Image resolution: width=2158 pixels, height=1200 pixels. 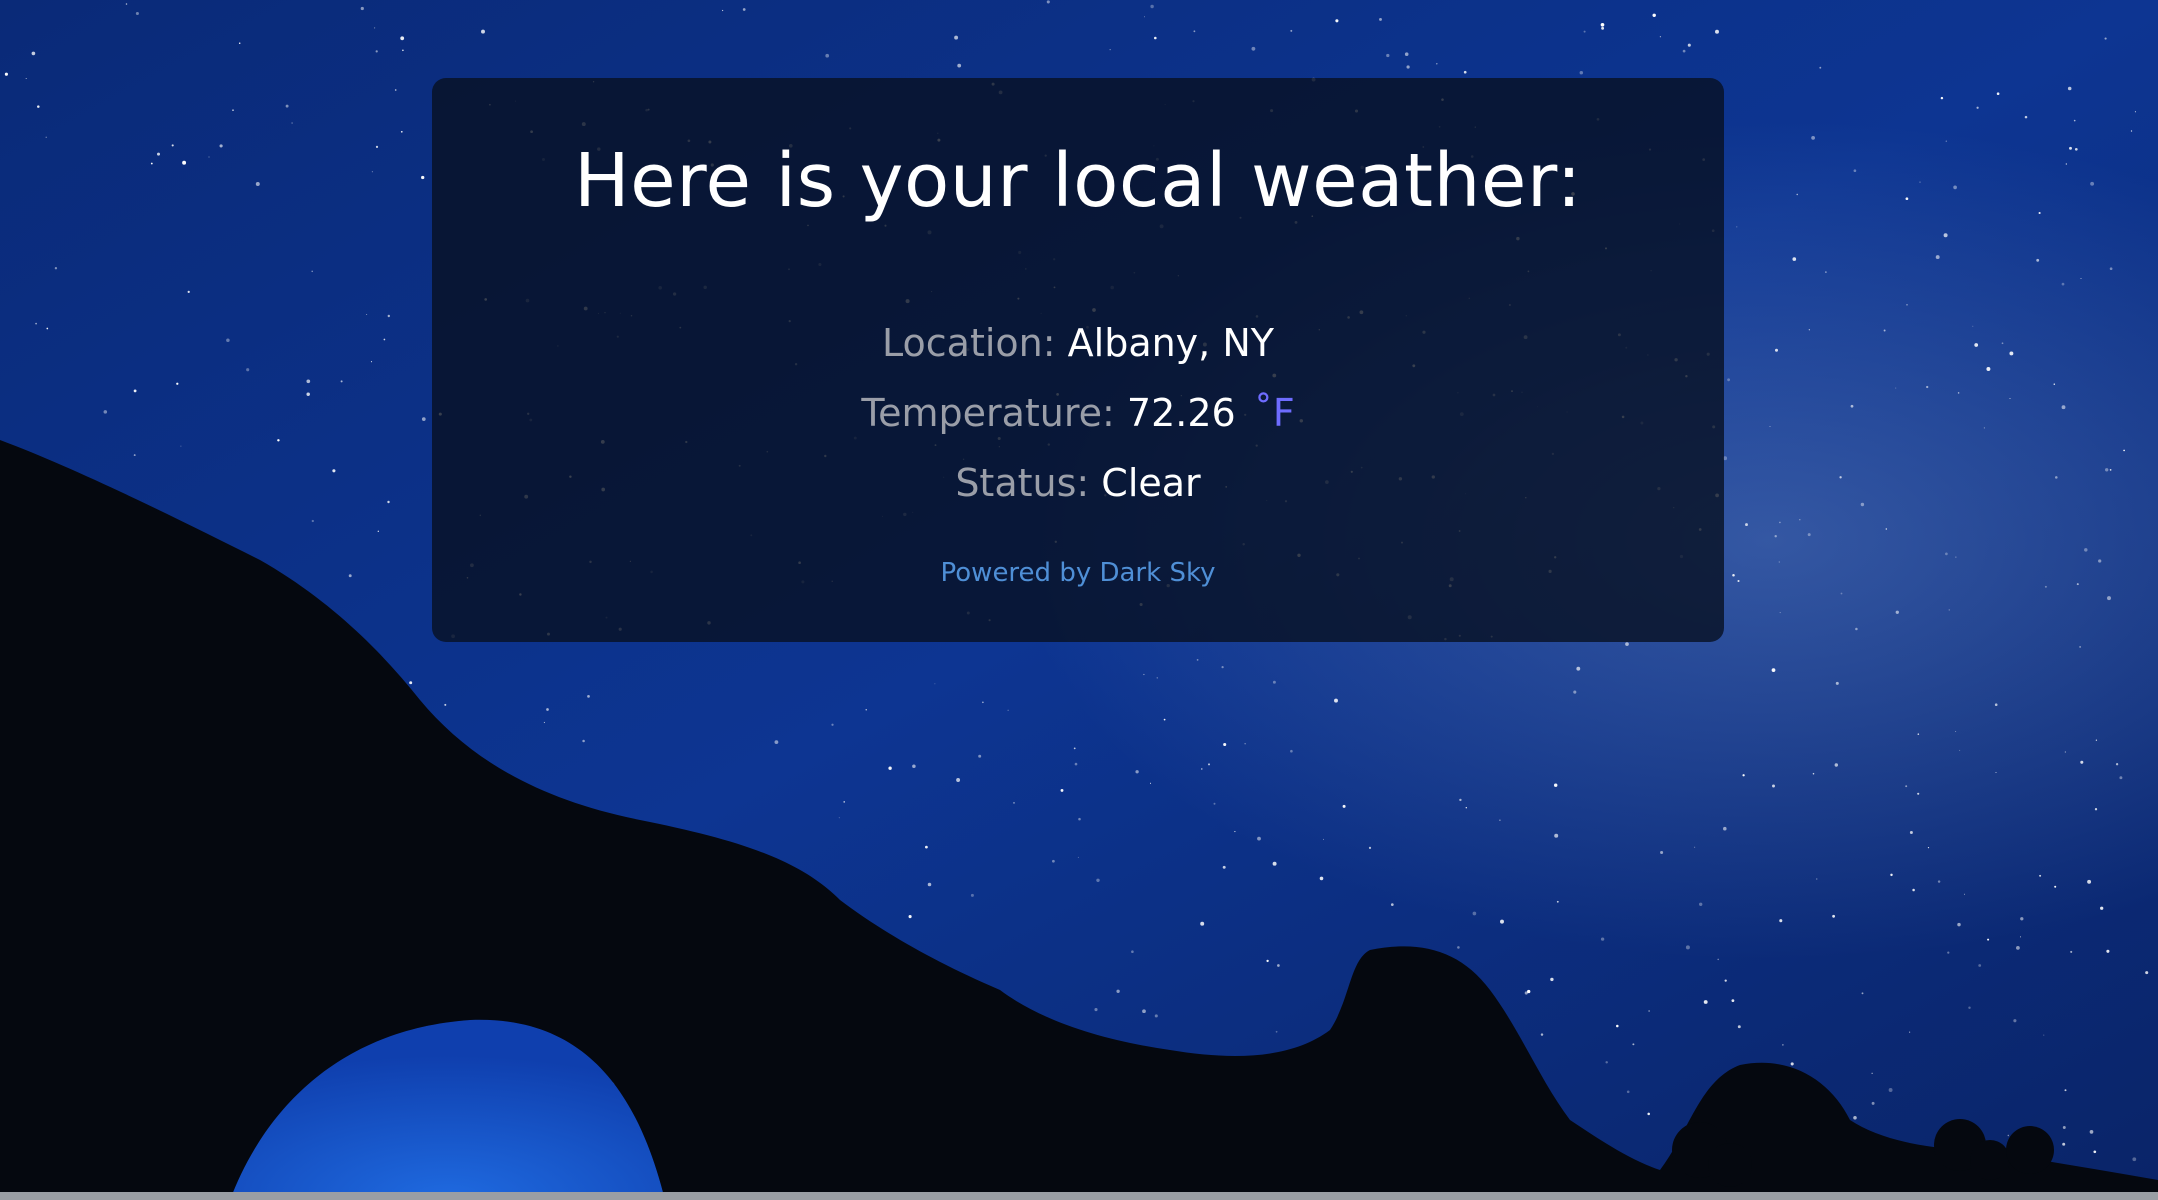 I want to click on temperature-unit-toggle: ˚F, so click(x=1274, y=413).